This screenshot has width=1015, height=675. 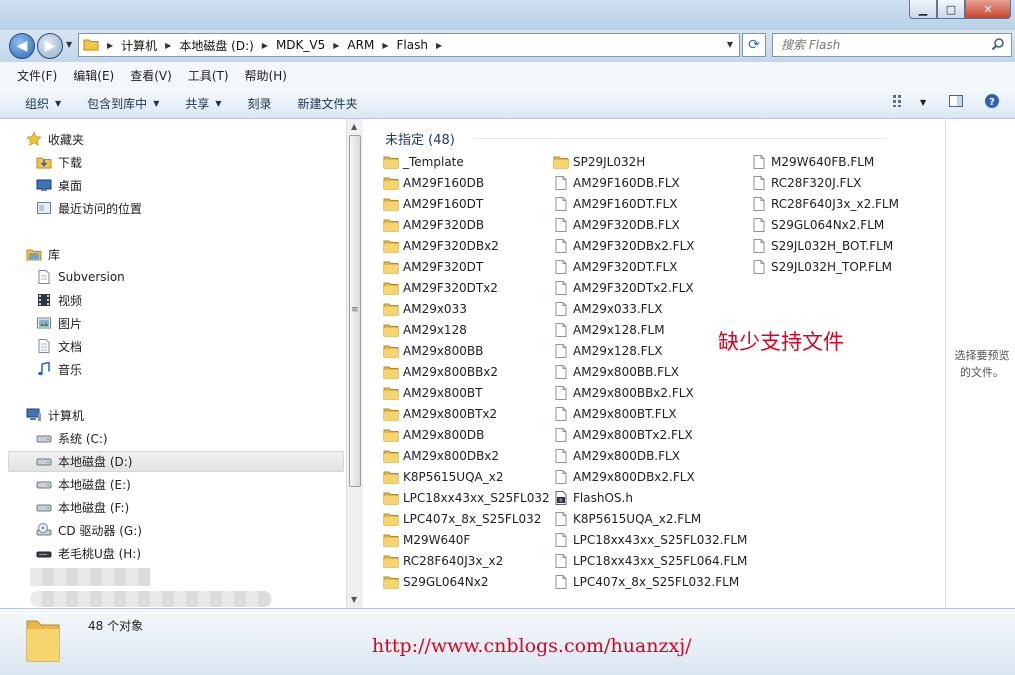 I want to click on sidebar-item-drive-d: 本地磁盘 (D:), so click(x=84, y=461).